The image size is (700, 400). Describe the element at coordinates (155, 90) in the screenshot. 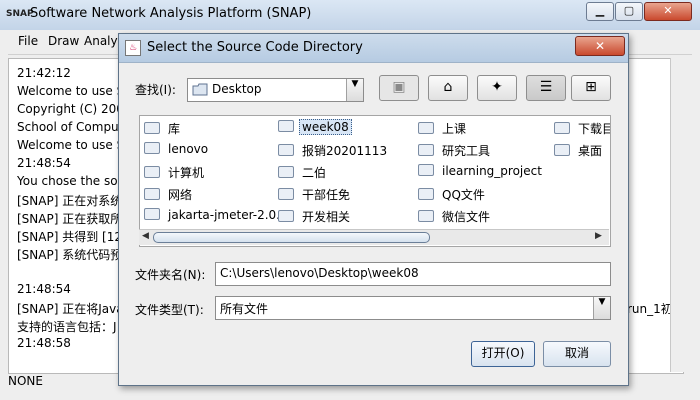

I see `look-in-label: 查找(I):` at that location.